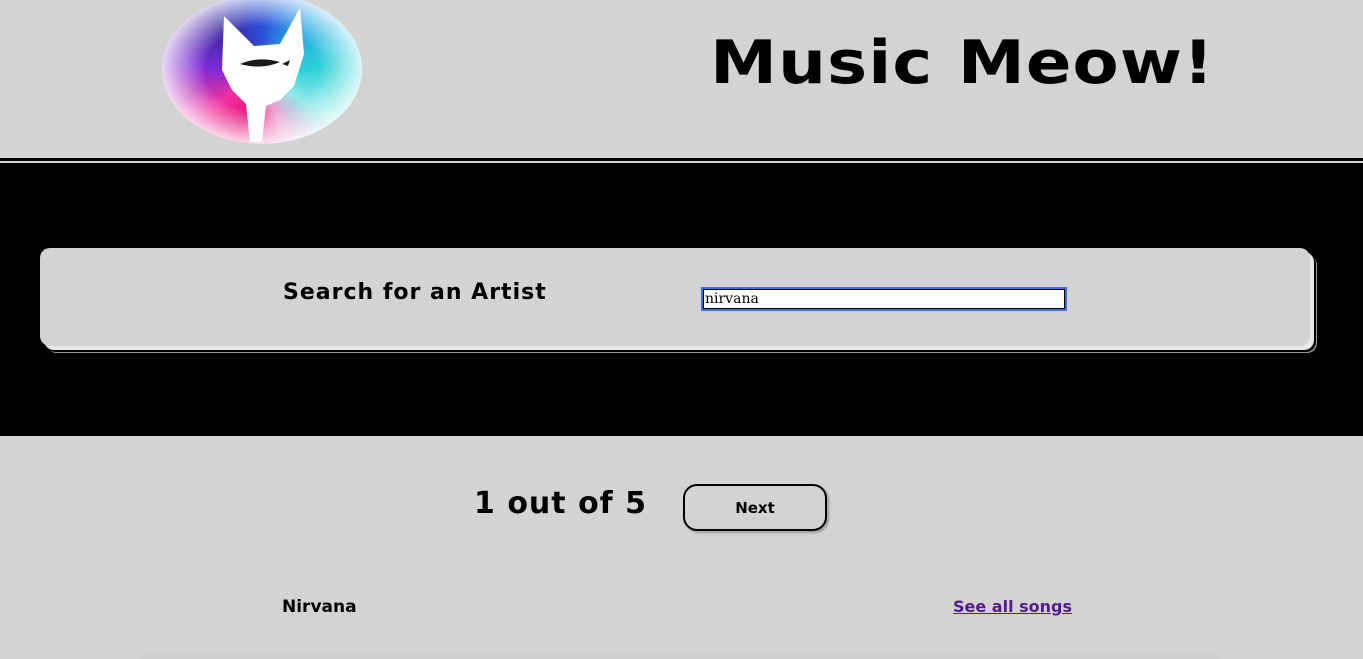 The height and width of the screenshot is (659, 1363). I want to click on artist-search-input, so click(884, 299).